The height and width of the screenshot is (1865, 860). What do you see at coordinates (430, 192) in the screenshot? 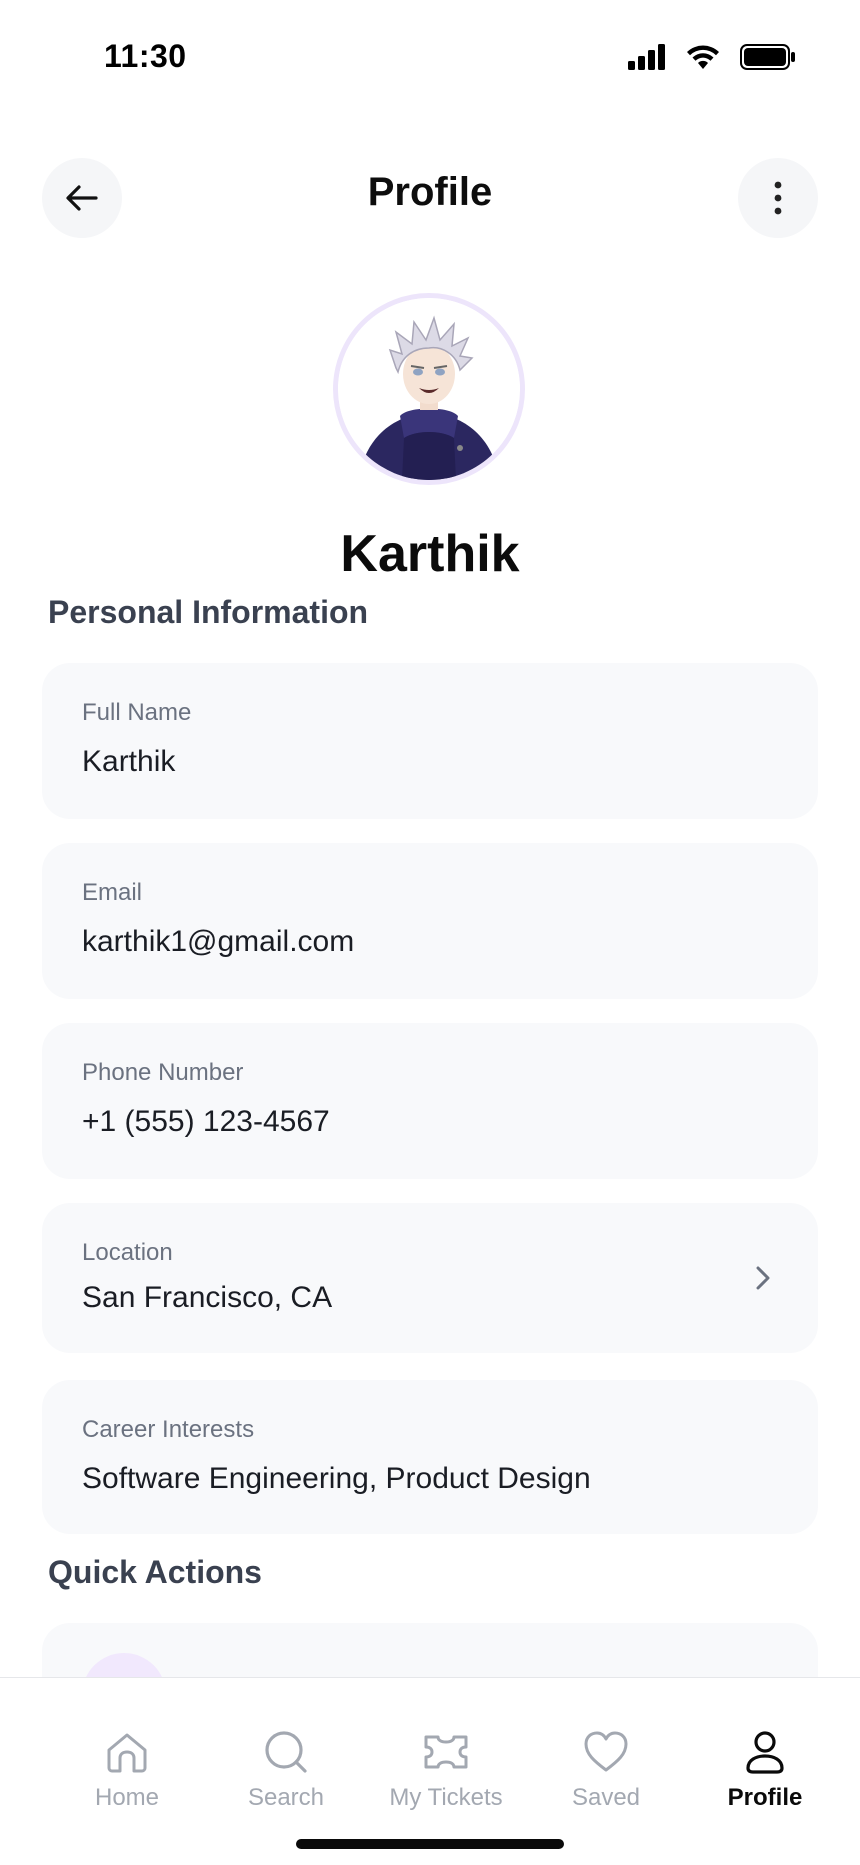
I see `page-title: Profile` at bounding box center [430, 192].